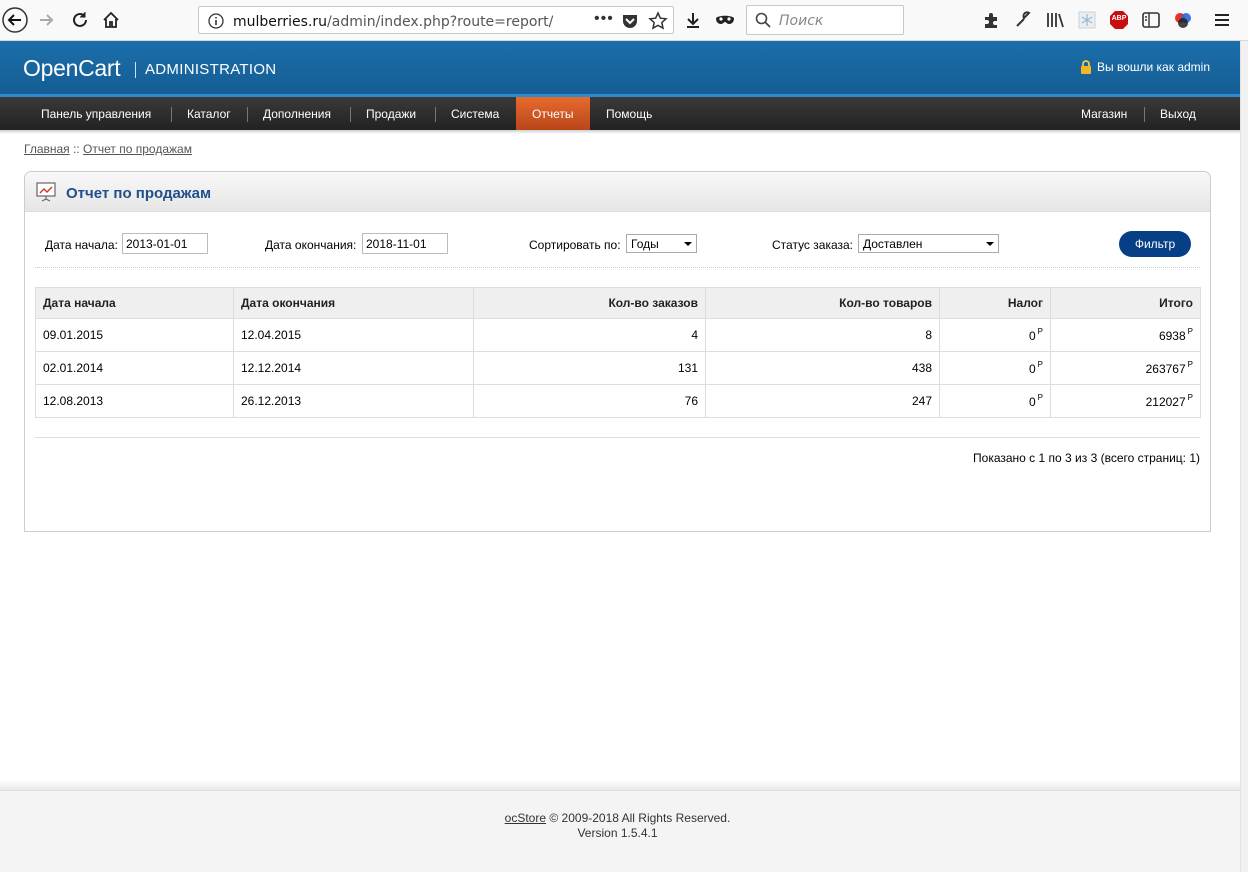 The width and height of the screenshot is (1248, 872). Describe the element at coordinates (617, 437) in the screenshot. I see `pagination-divider` at that location.